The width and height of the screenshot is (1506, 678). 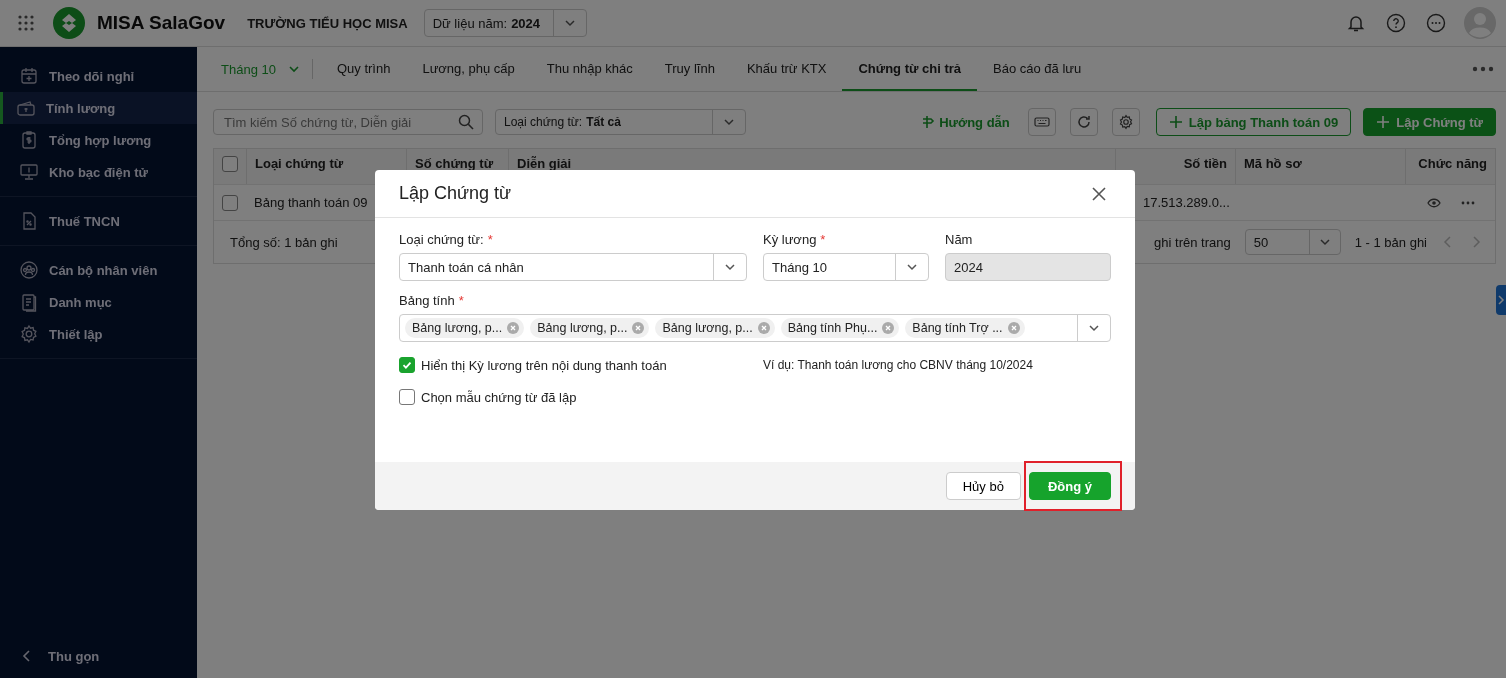 What do you see at coordinates (29, 140) in the screenshot?
I see `clipboard-dollar-icon` at bounding box center [29, 140].